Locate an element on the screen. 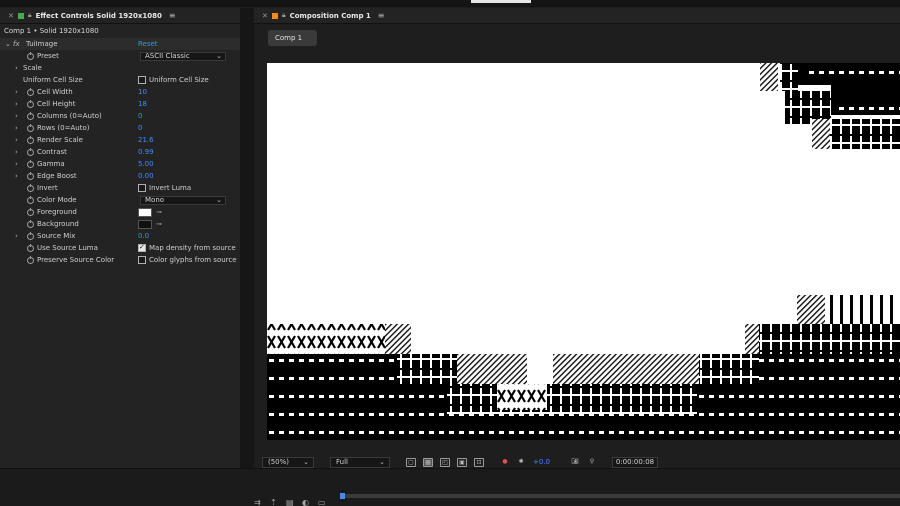  prop-color-mode: Color Mode Mono ⌄ is located at coordinates (120, 200).